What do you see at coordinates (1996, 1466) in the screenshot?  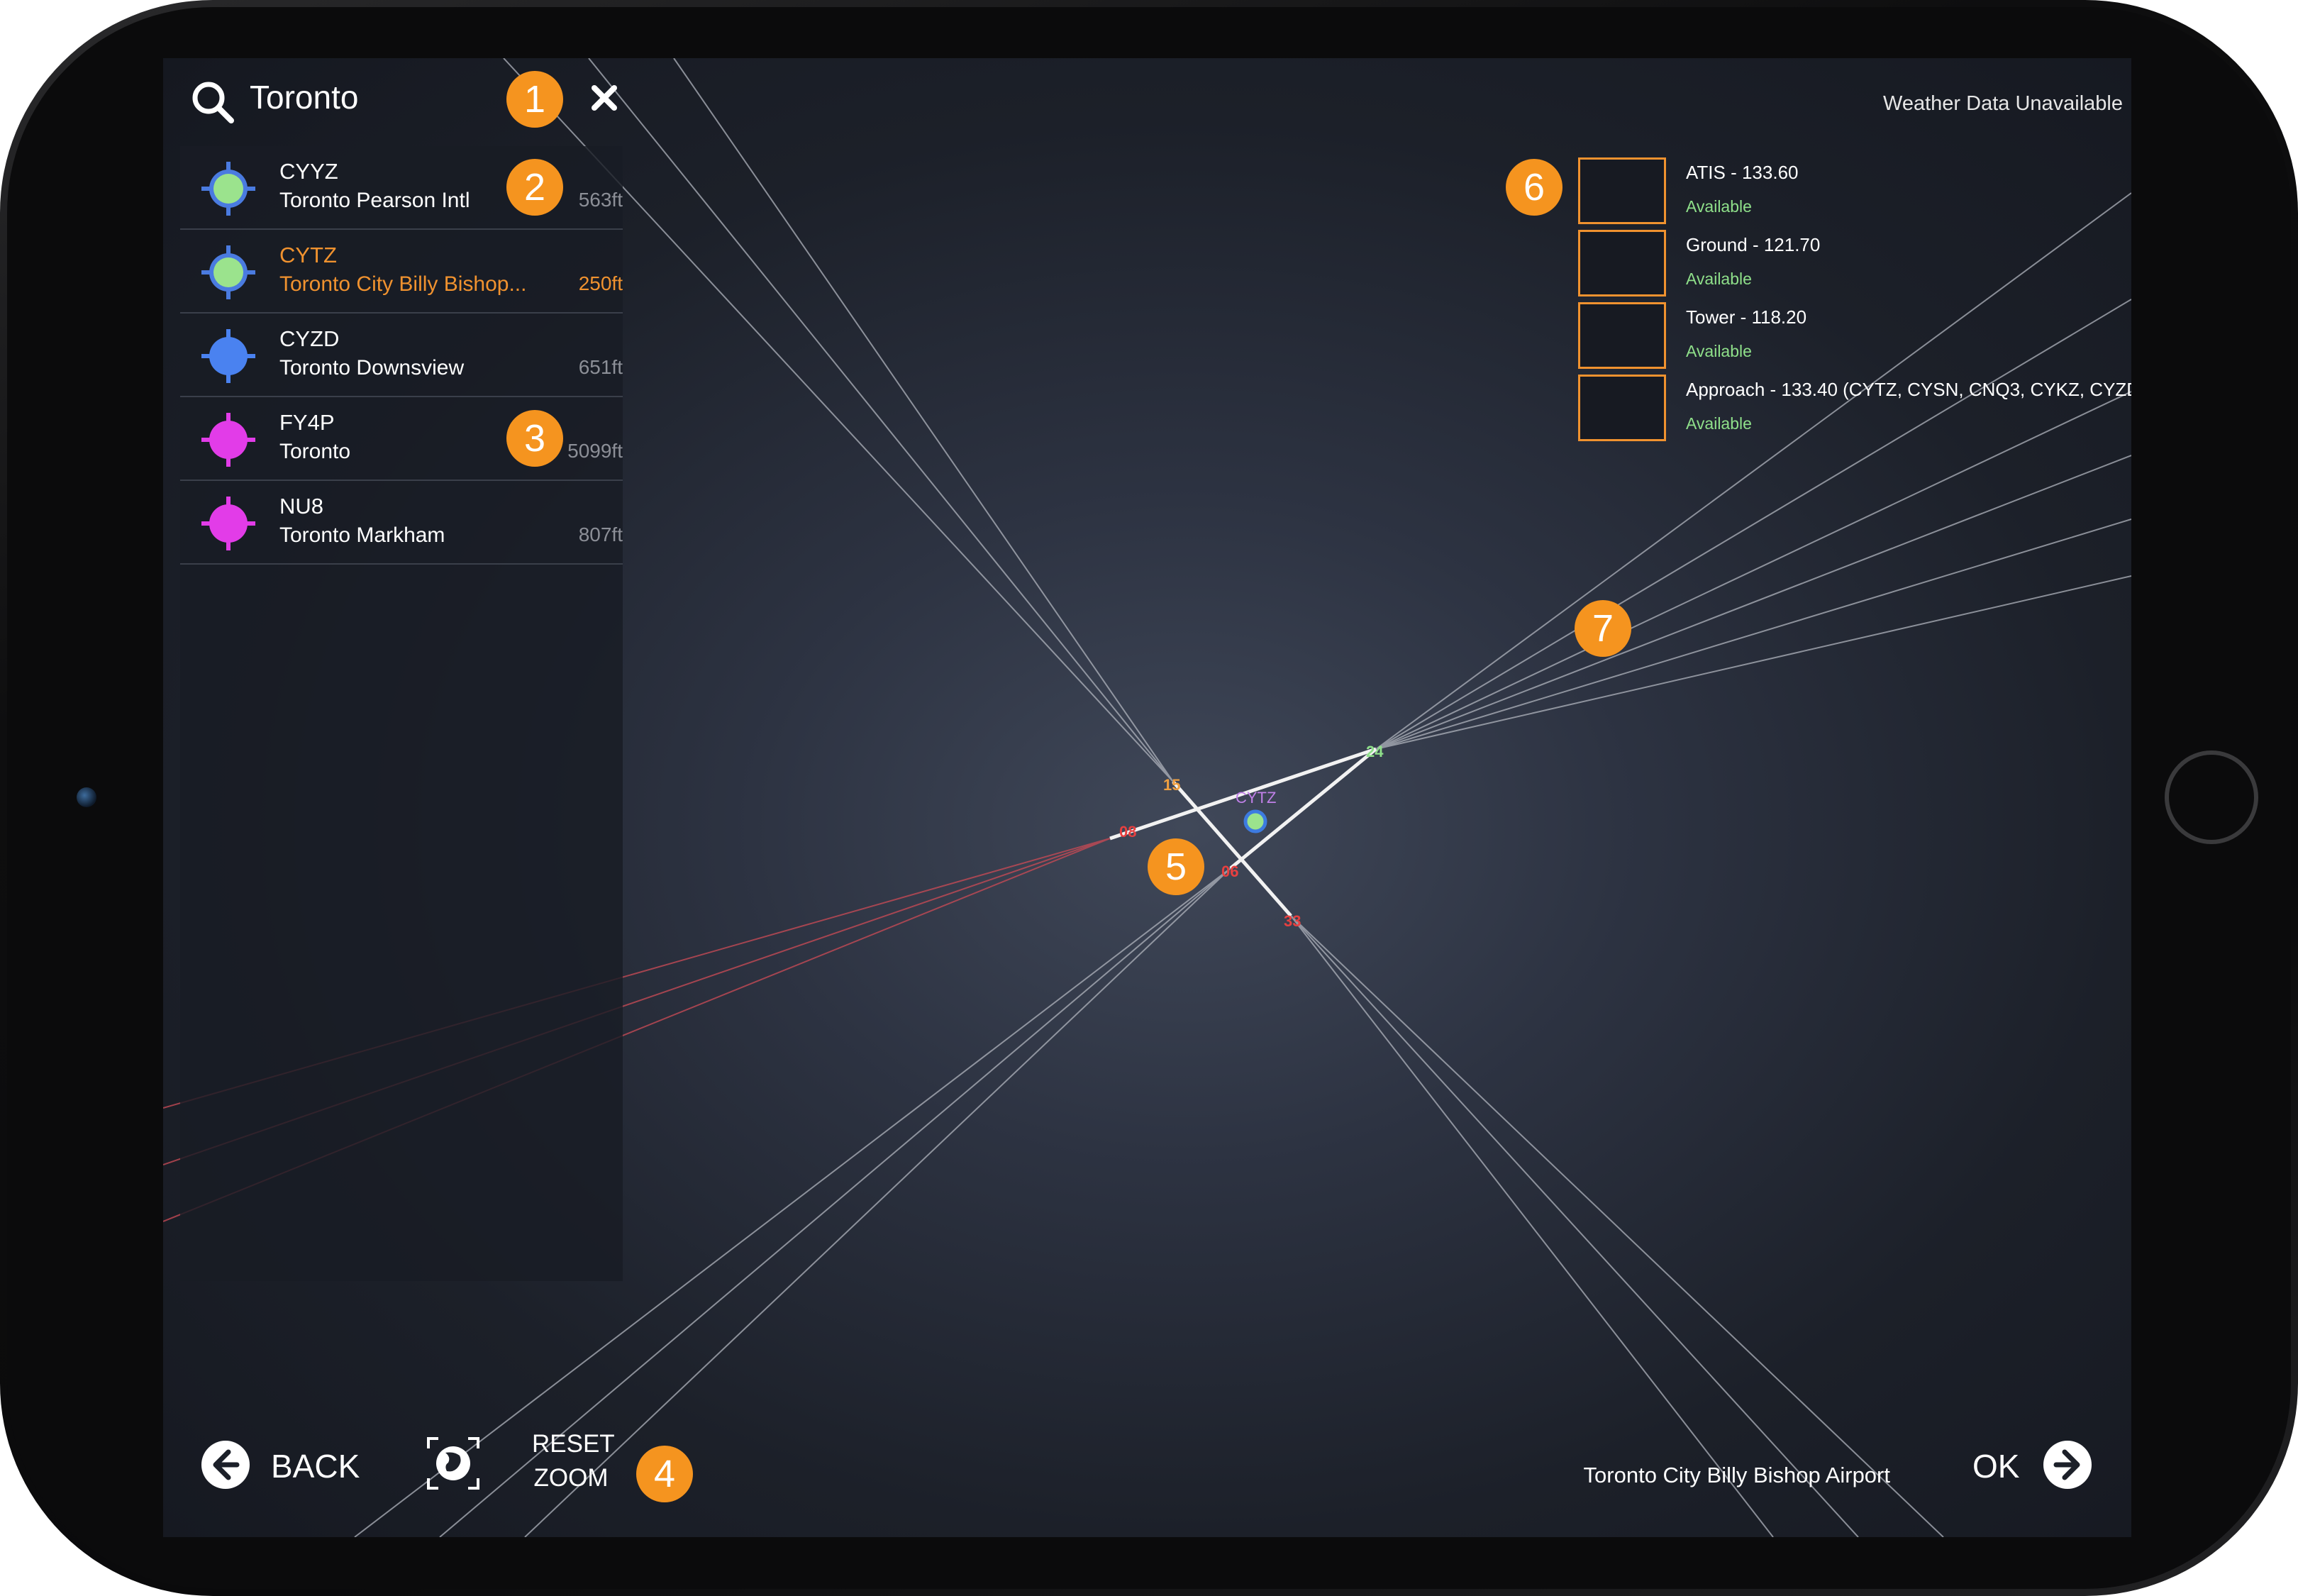 I see `ok-label: OK` at bounding box center [1996, 1466].